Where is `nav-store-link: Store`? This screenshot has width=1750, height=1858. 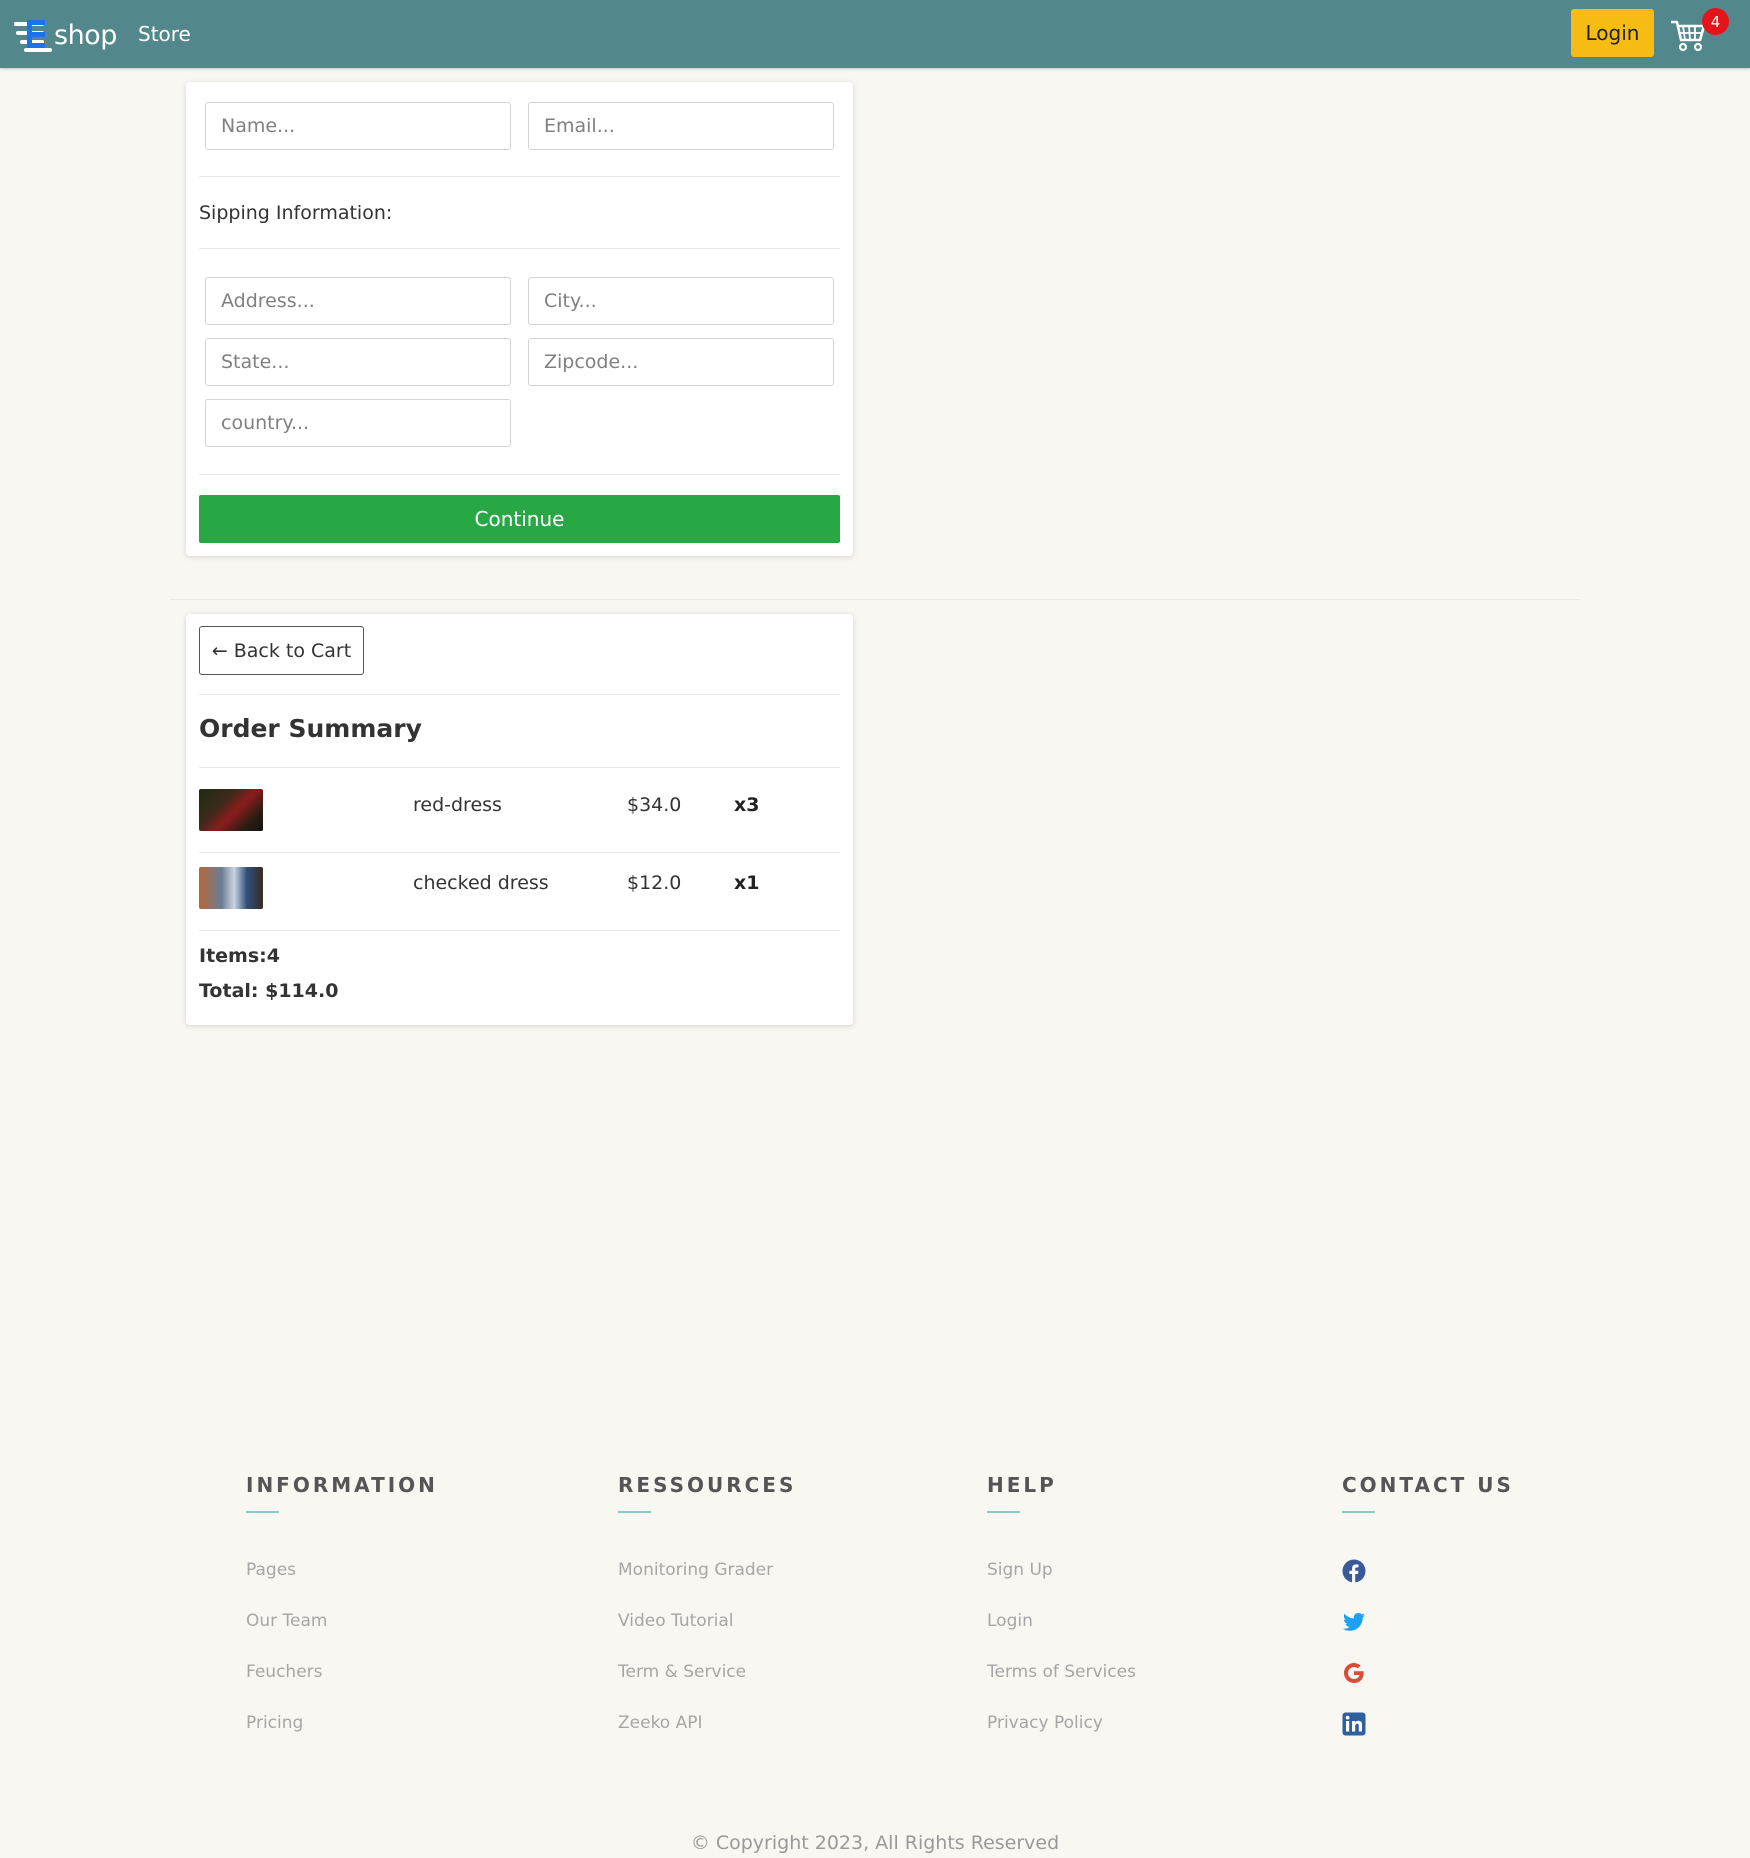
nav-store-link: Store is located at coordinates (164, 34).